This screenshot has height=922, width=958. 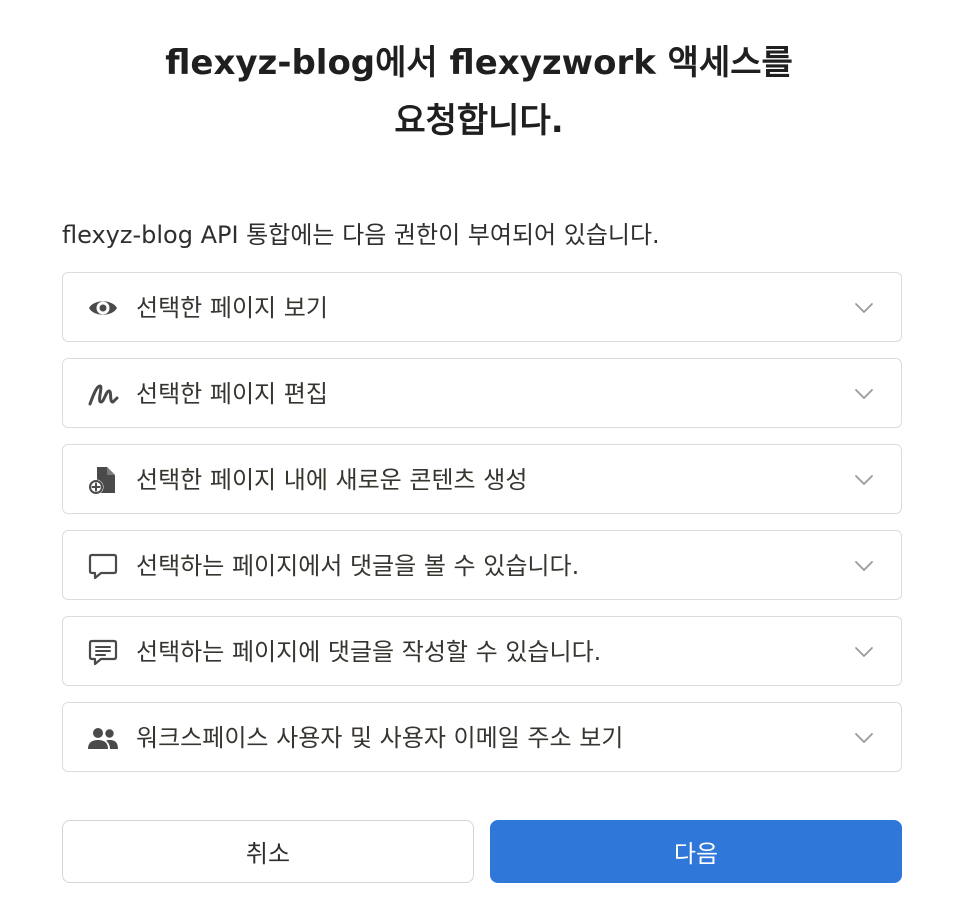 I want to click on permission-label: 워크스페이스 사용자 및 사용자 이메일 주소 보기, so click(x=380, y=738).